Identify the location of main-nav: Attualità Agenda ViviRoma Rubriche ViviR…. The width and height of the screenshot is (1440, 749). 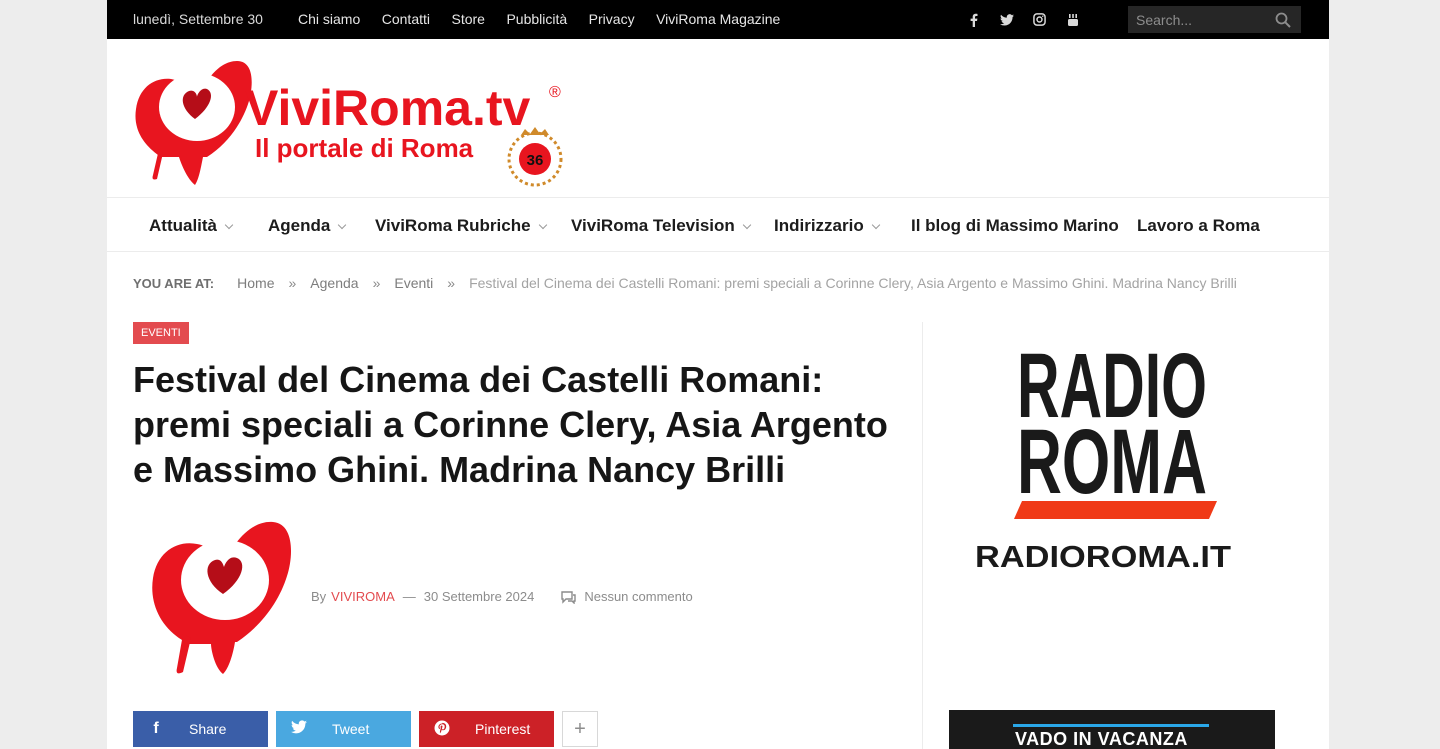
(718, 224).